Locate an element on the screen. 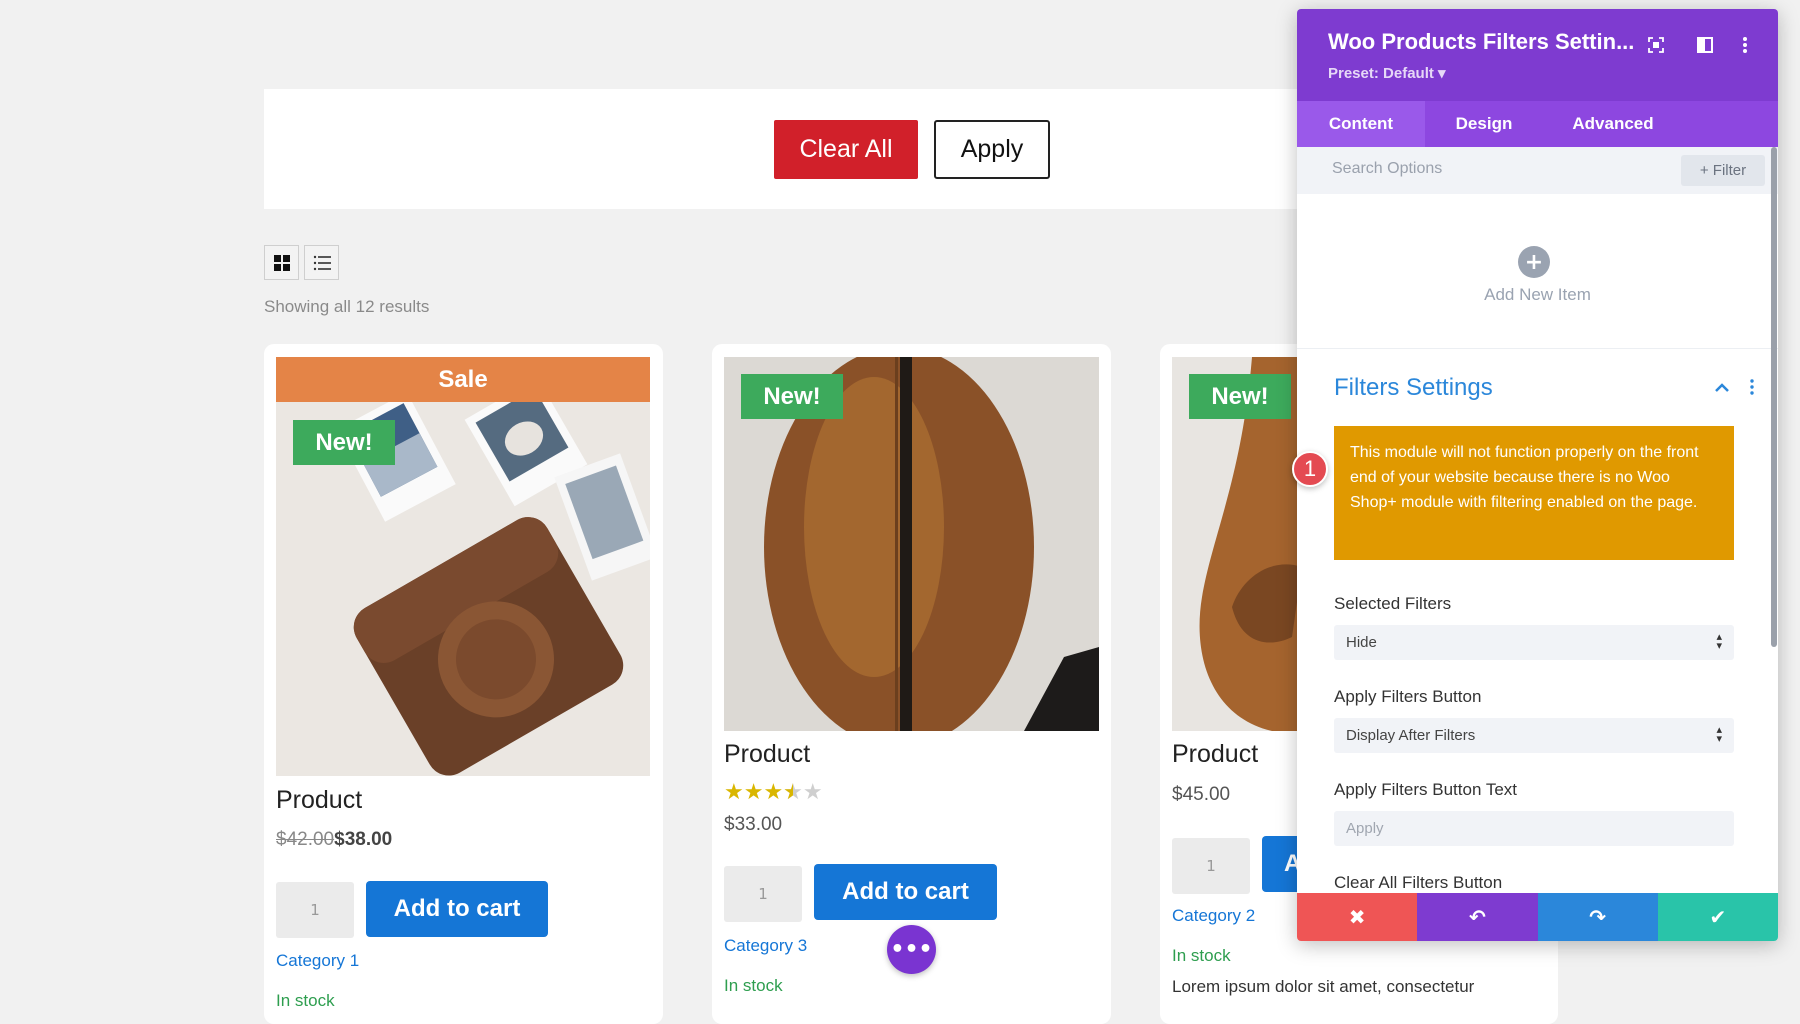 The image size is (1800, 1024). apply-filters-text-input: Apply is located at coordinates (1534, 828).